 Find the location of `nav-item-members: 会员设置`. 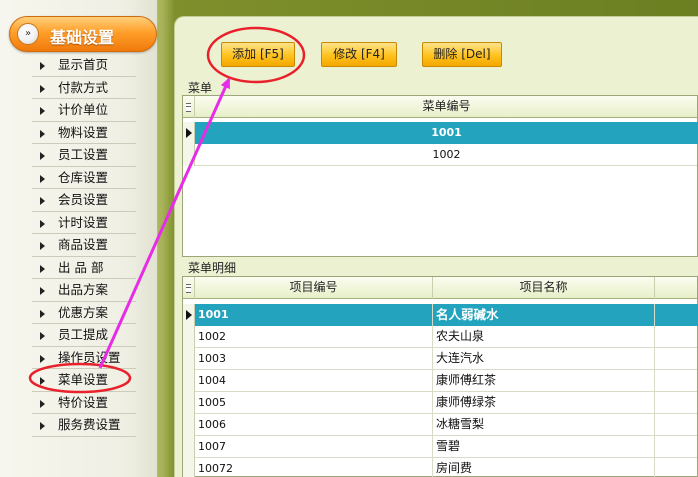

nav-item-members: 会员设置 is located at coordinates (84, 200).